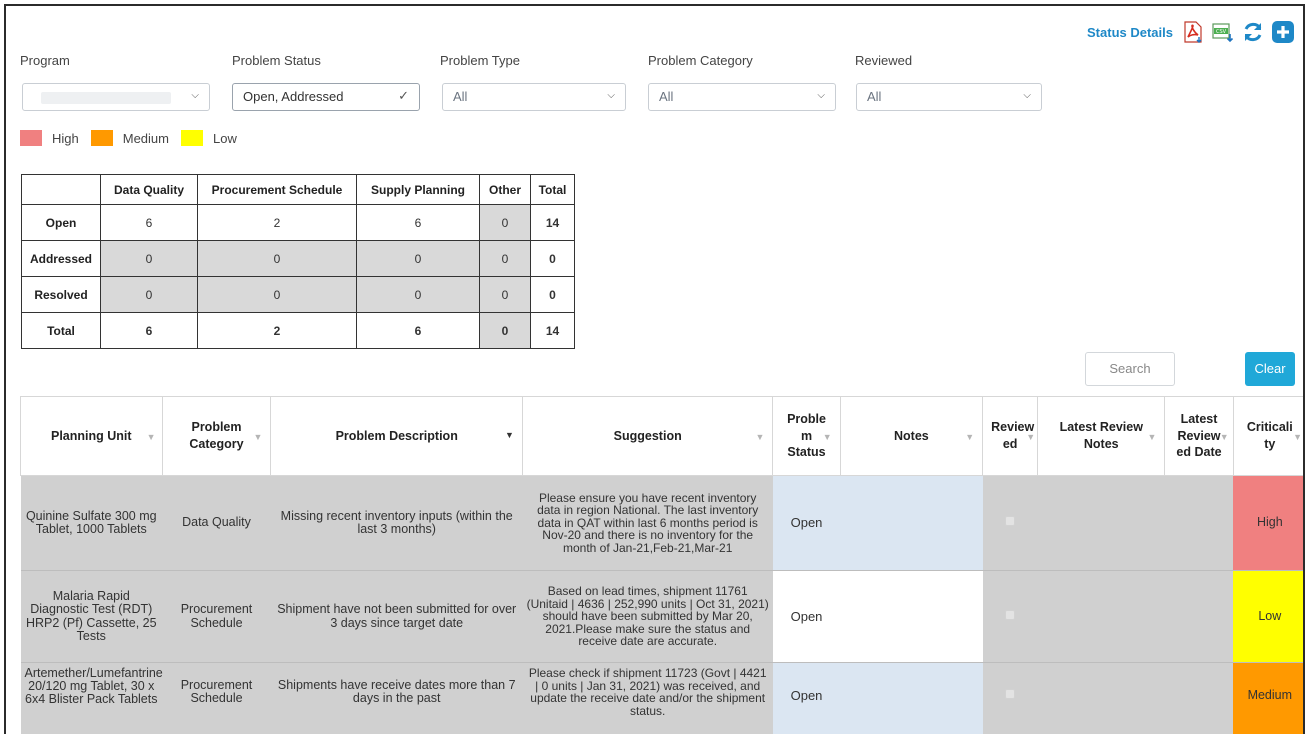 Image resolution: width=1309 pixels, height=734 pixels. What do you see at coordinates (192, 138) in the screenshot?
I see `low-swatch` at bounding box center [192, 138].